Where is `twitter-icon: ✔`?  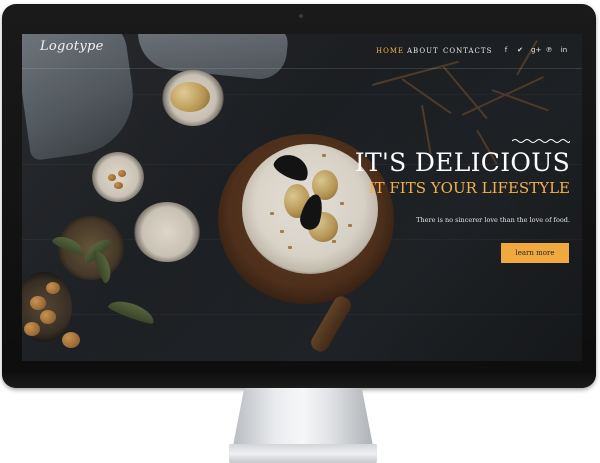
twitter-icon: ✔ is located at coordinates (520, 50).